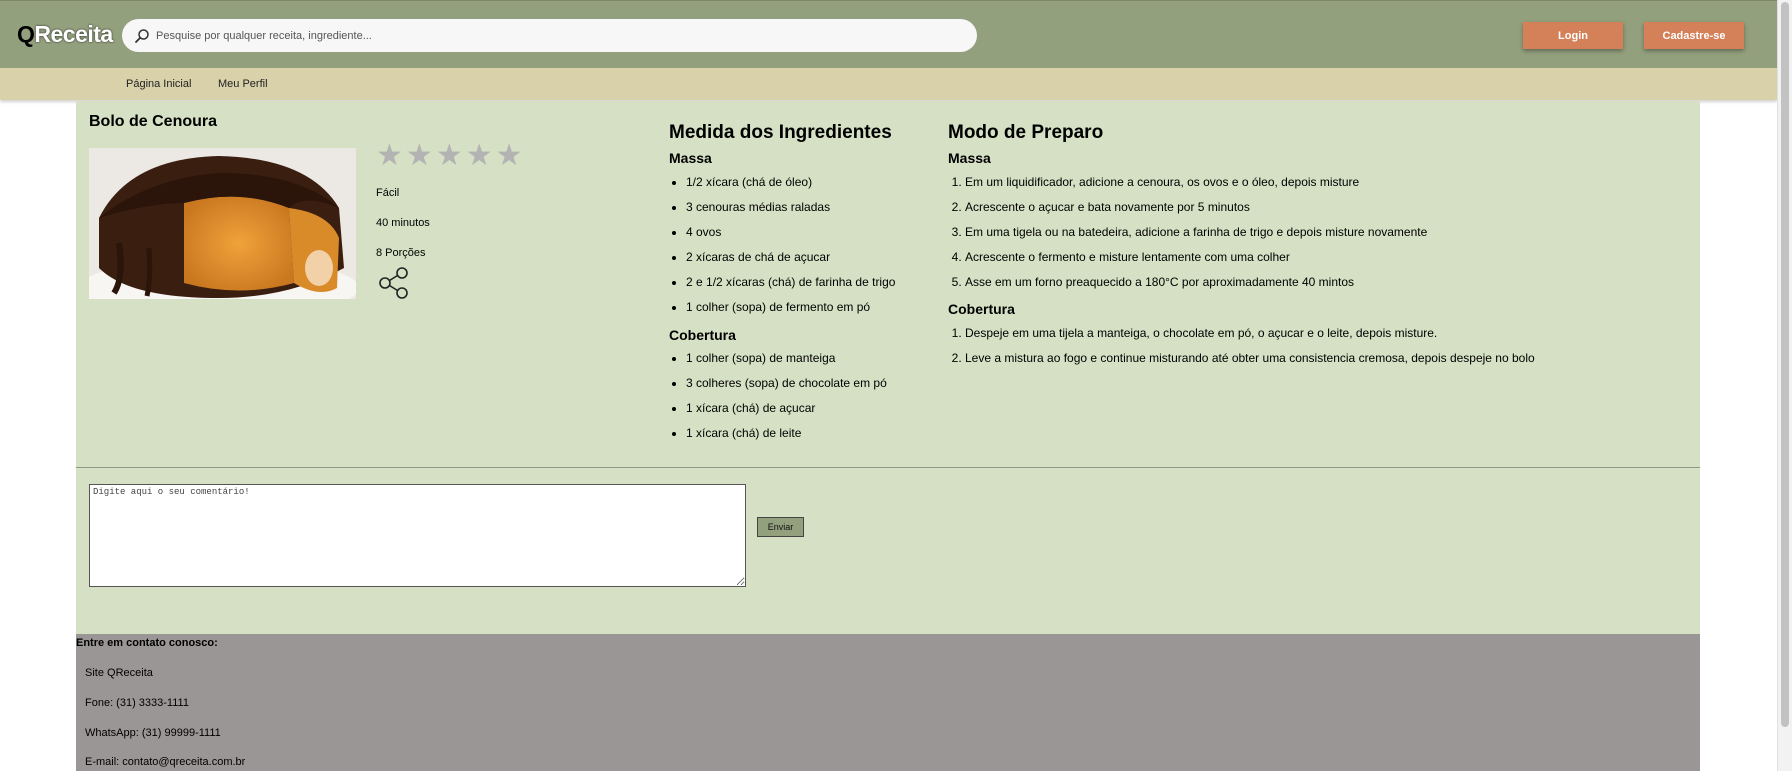  Describe the element at coordinates (243, 84) in the screenshot. I see `nav-item-profile: Meu Perfil` at that location.